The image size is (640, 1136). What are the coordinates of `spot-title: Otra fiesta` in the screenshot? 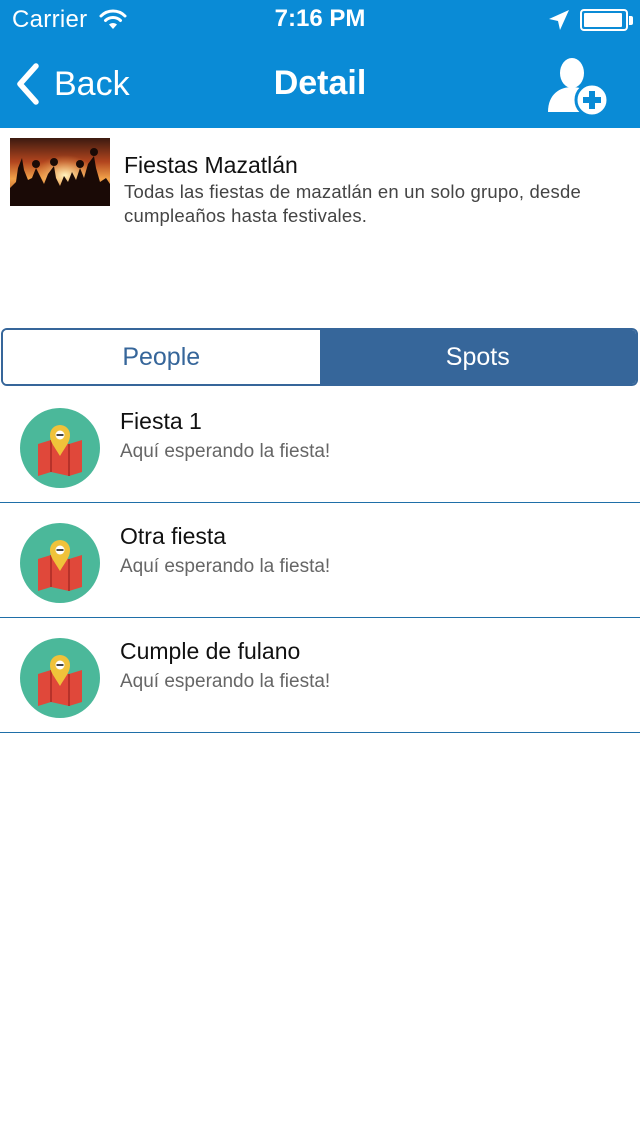 It's located at (173, 536).